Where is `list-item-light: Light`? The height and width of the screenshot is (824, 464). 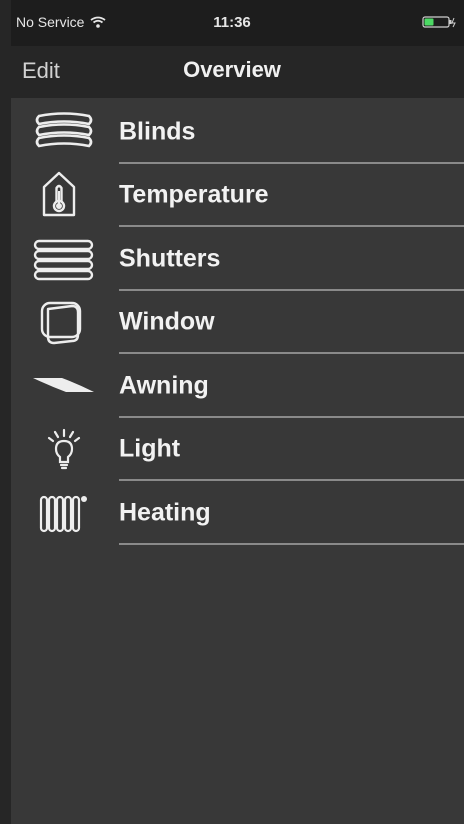
list-item-light: Light is located at coordinates (232, 449).